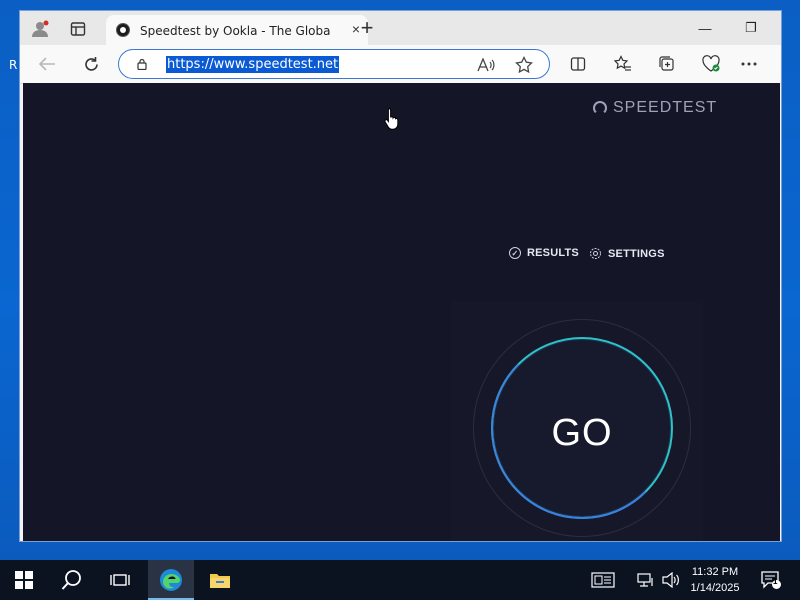  What do you see at coordinates (13, 65) in the screenshot?
I see `desktop-text-fragment: R` at bounding box center [13, 65].